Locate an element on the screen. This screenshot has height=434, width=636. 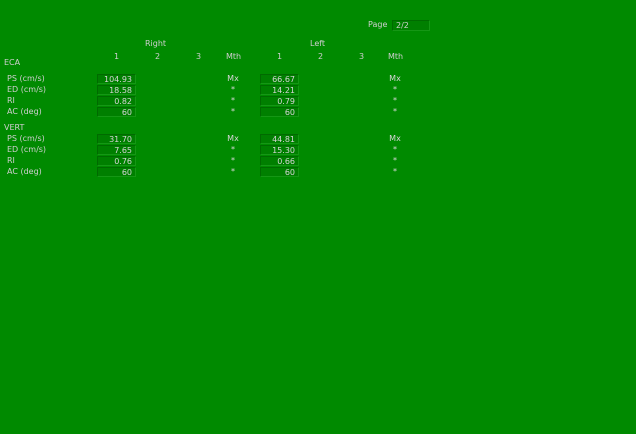
eca-ed-left-method: * is located at coordinates (395, 90).